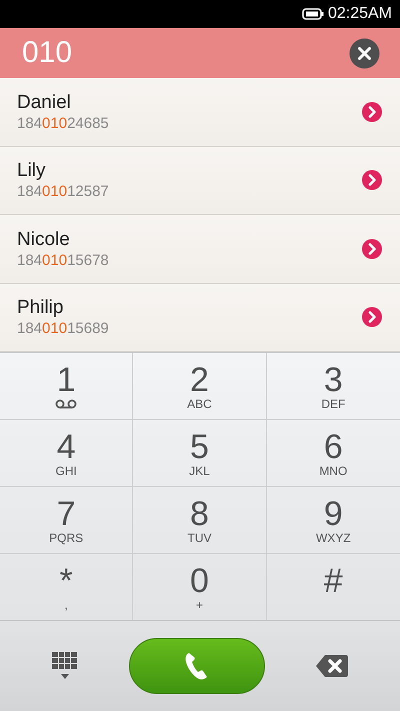 This screenshot has height=711, width=400. Describe the element at coordinates (364, 53) in the screenshot. I see `clear-icon` at that location.